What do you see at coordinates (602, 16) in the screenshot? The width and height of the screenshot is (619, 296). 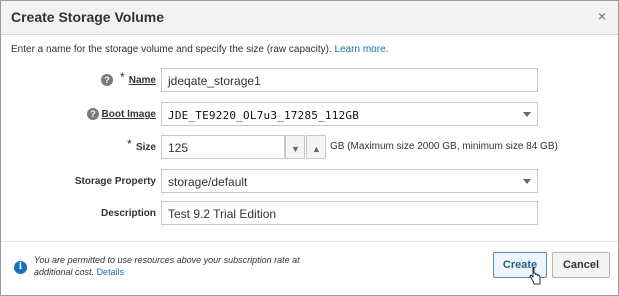 I see `close-icon: ×` at bounding box center [602, 16].